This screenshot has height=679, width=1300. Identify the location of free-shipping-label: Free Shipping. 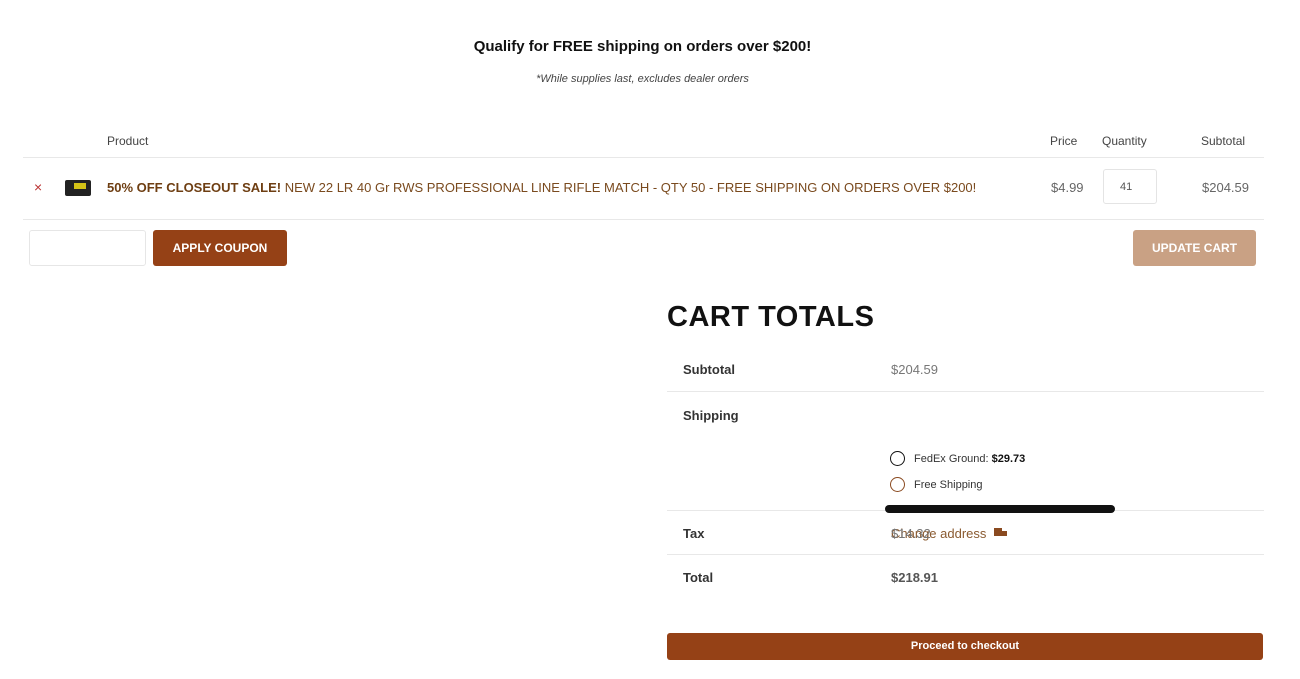
(948, 484).